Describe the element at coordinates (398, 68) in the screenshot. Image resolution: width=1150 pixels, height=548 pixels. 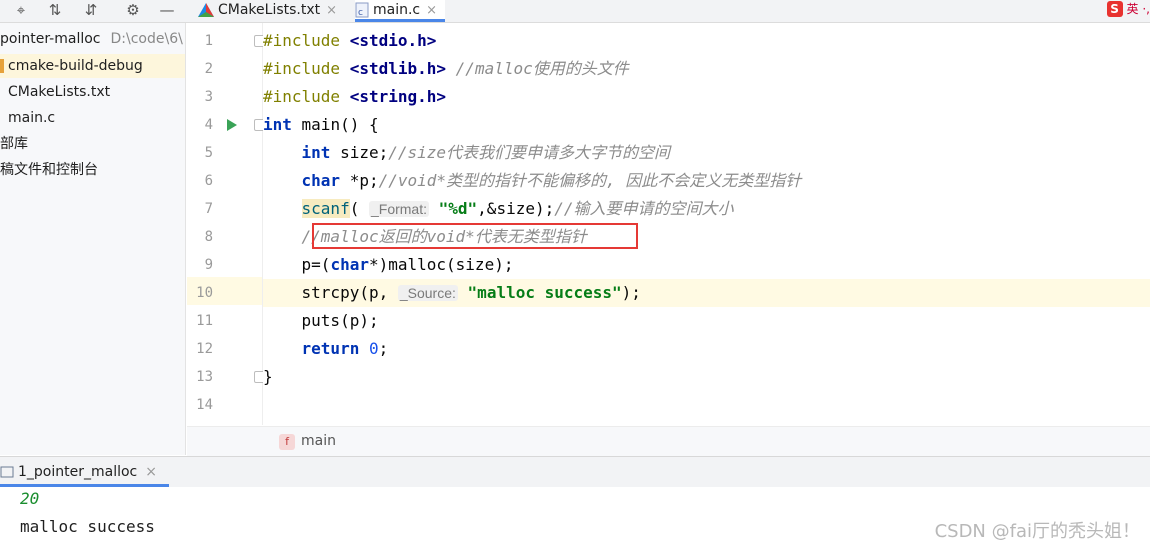
I see `header-name: <stdlib.h>` at that location.